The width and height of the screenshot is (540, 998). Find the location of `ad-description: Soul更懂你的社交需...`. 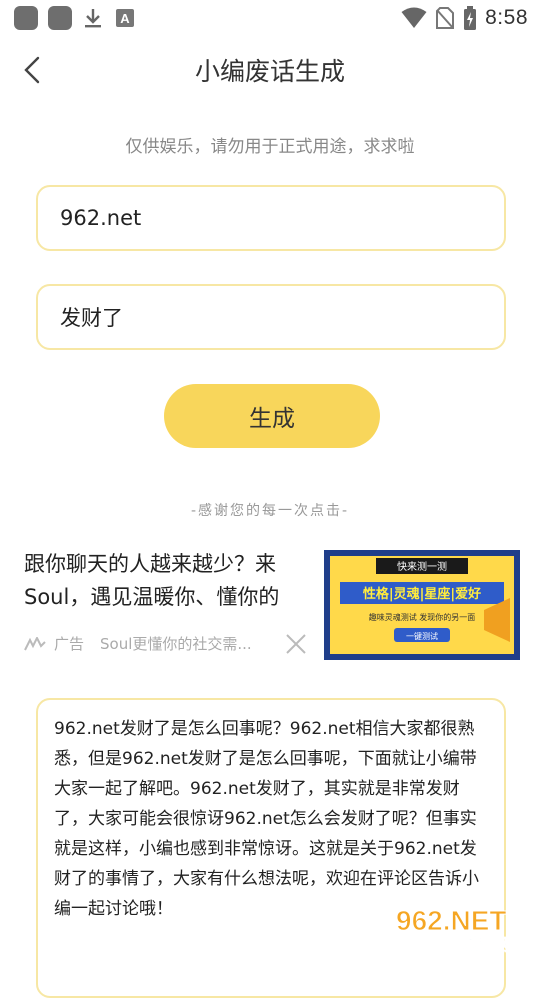

ad-description: Soul更懂你的社交需... is located at coordinates (176, 644).